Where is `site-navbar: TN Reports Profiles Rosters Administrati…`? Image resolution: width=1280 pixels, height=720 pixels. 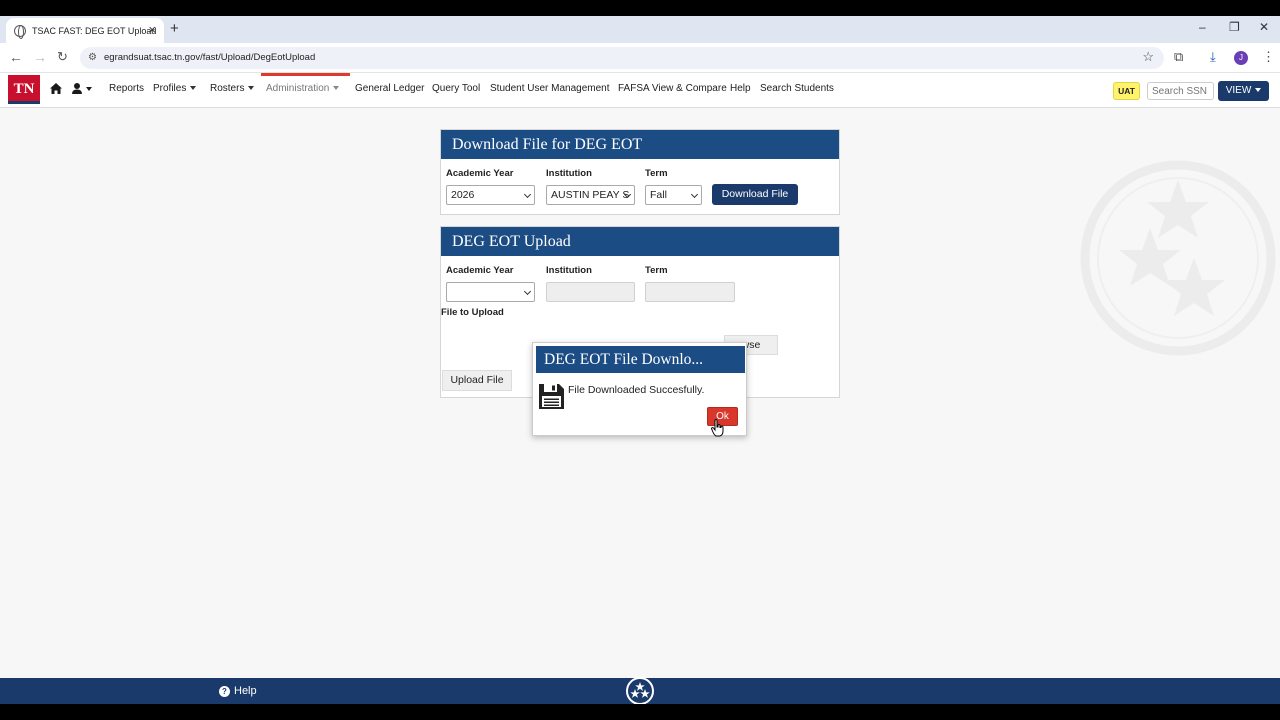 site-navbar: TN Reports Profiles Rosters Administrati… is located at coordinates (640, 90).